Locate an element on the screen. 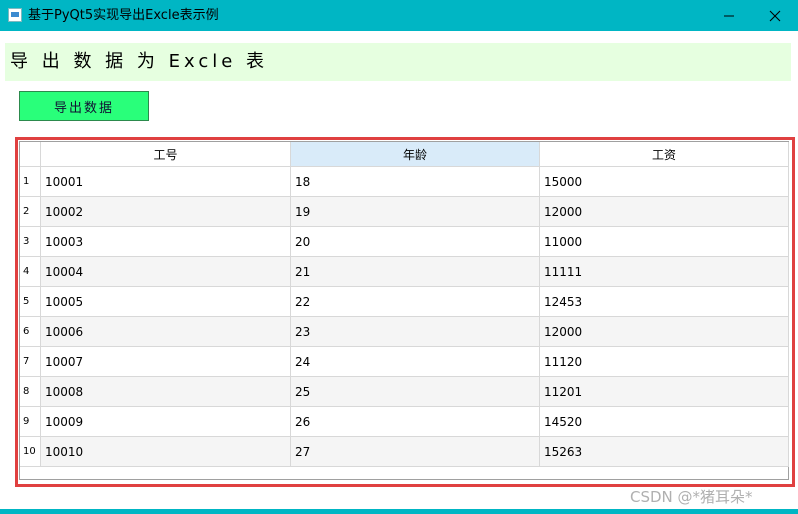 Image resolution: width=798 pixels, height=514 pixels. row-header: 3 is located at coordinates (30, 242).